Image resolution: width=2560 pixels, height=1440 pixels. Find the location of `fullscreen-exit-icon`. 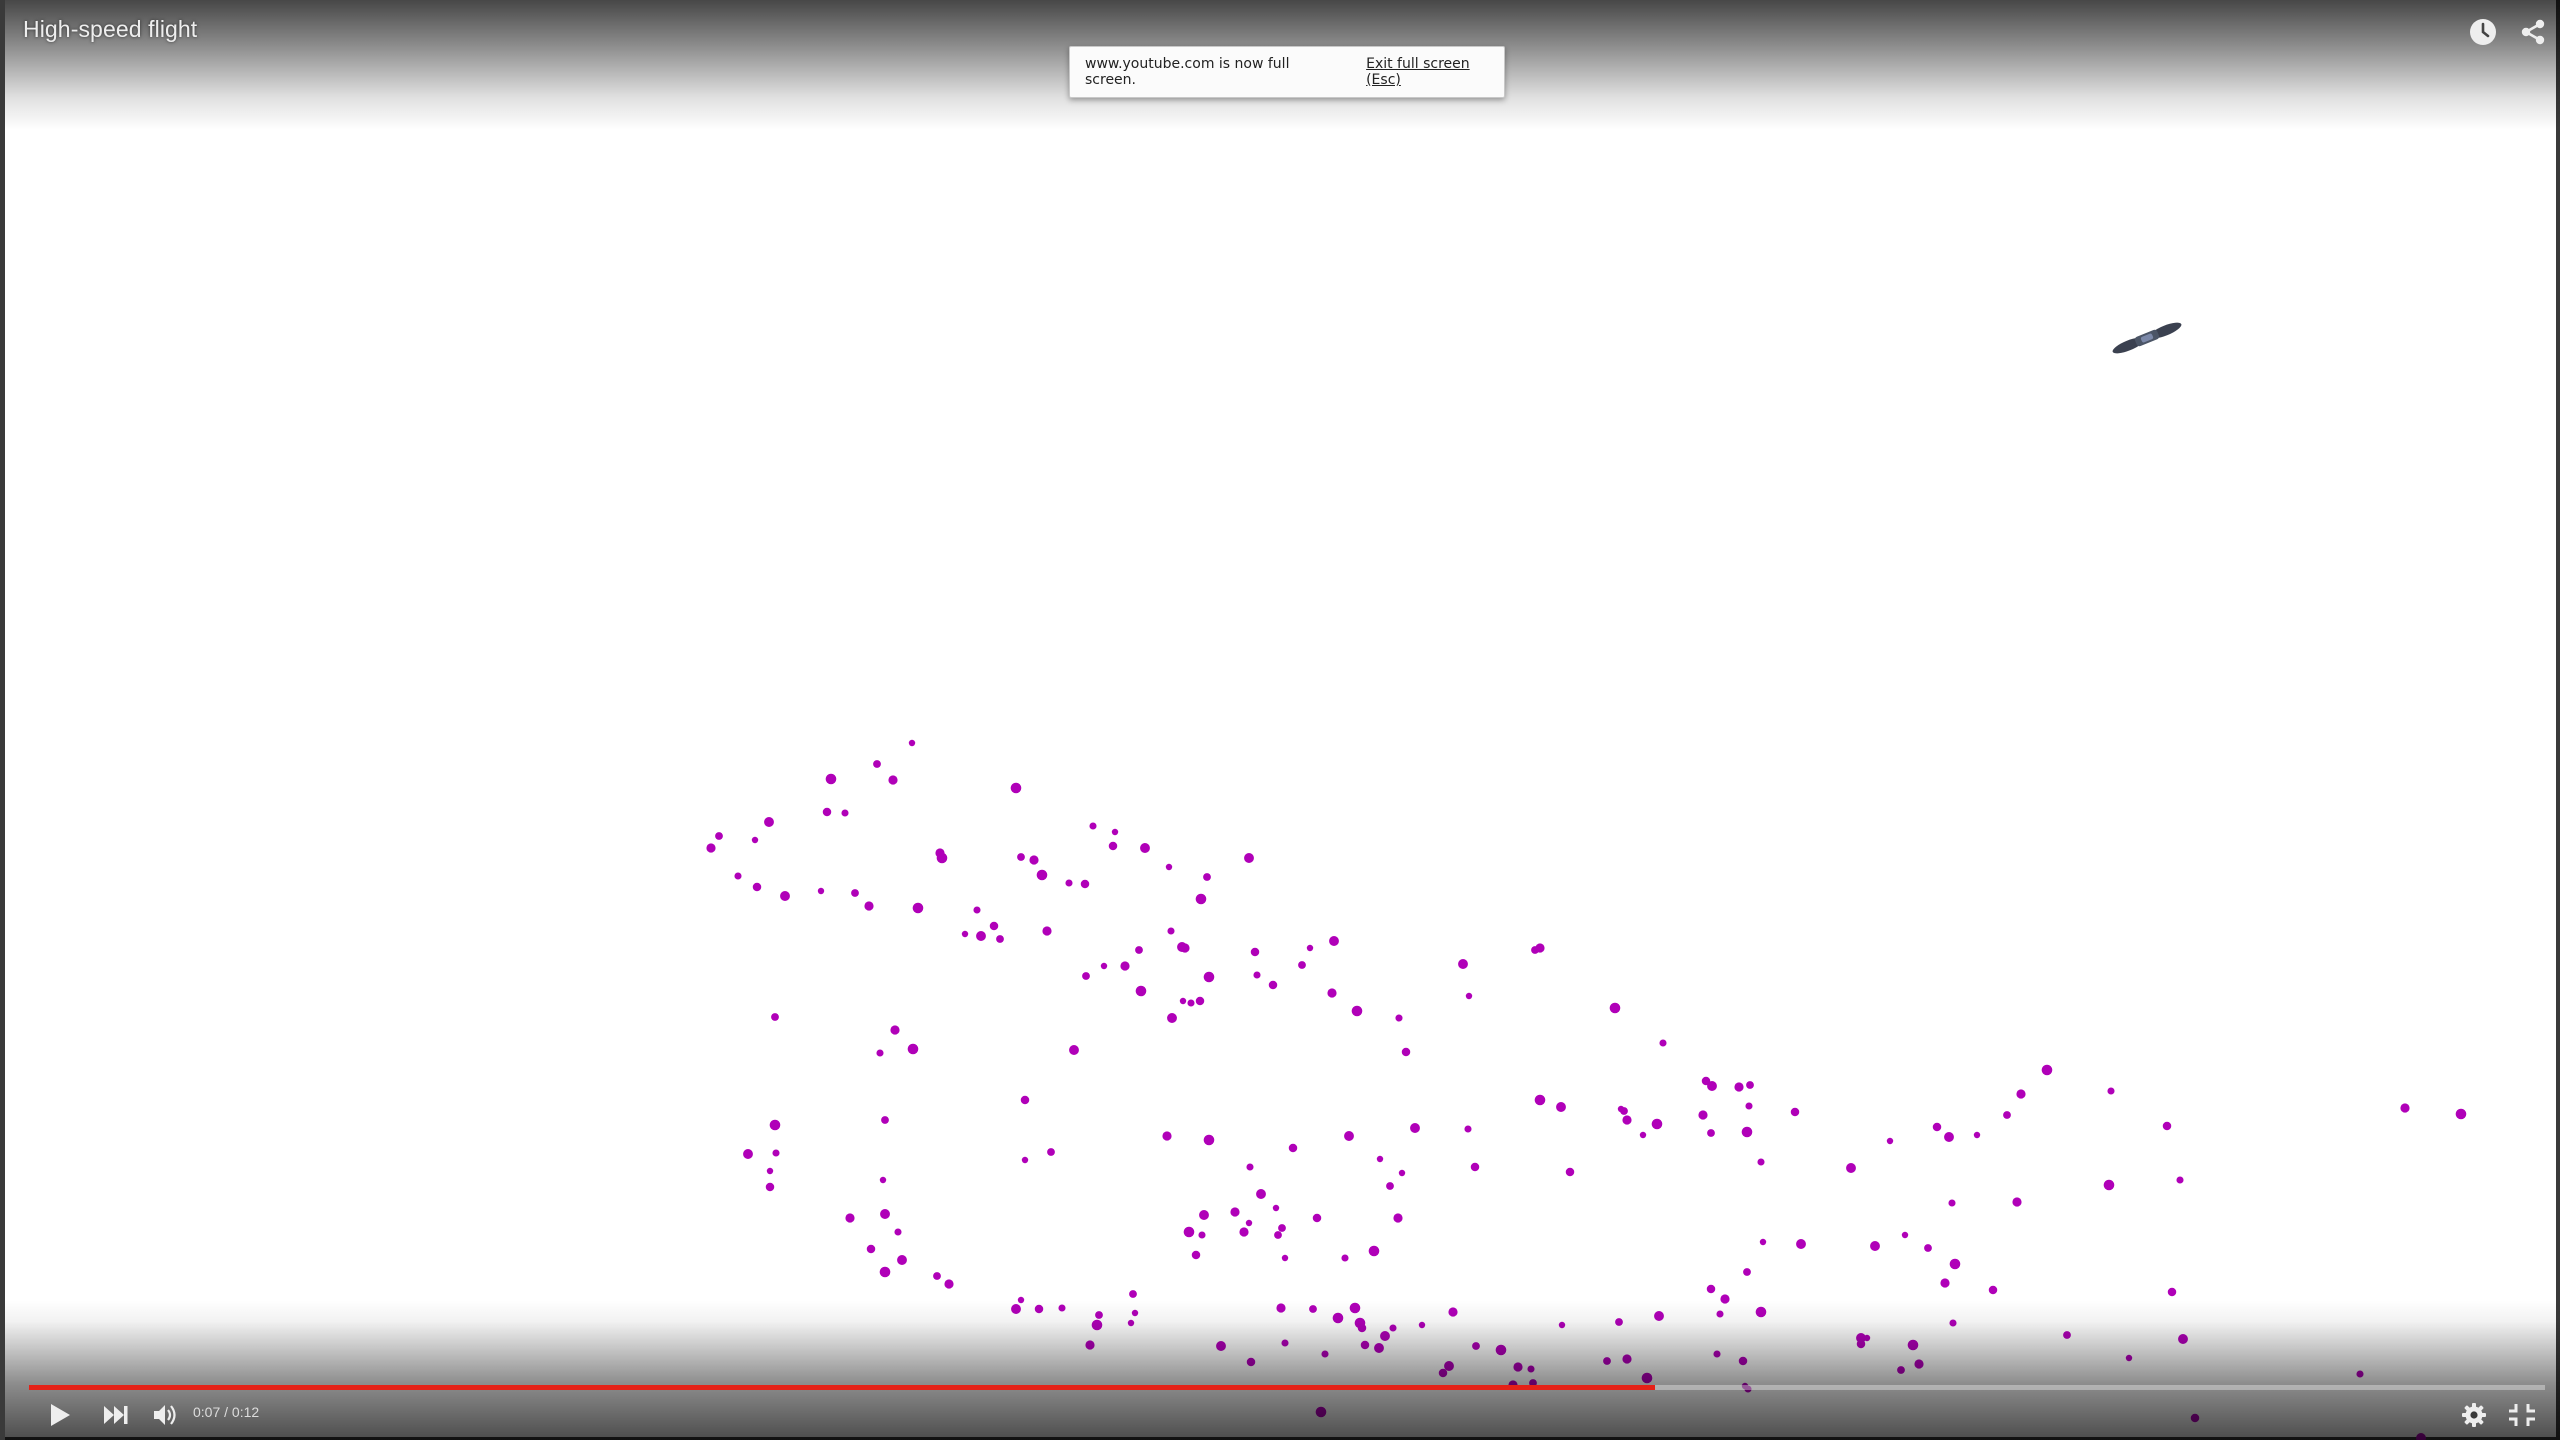

fullscreen-exit-icon is located at coordinates (2522, 1415).